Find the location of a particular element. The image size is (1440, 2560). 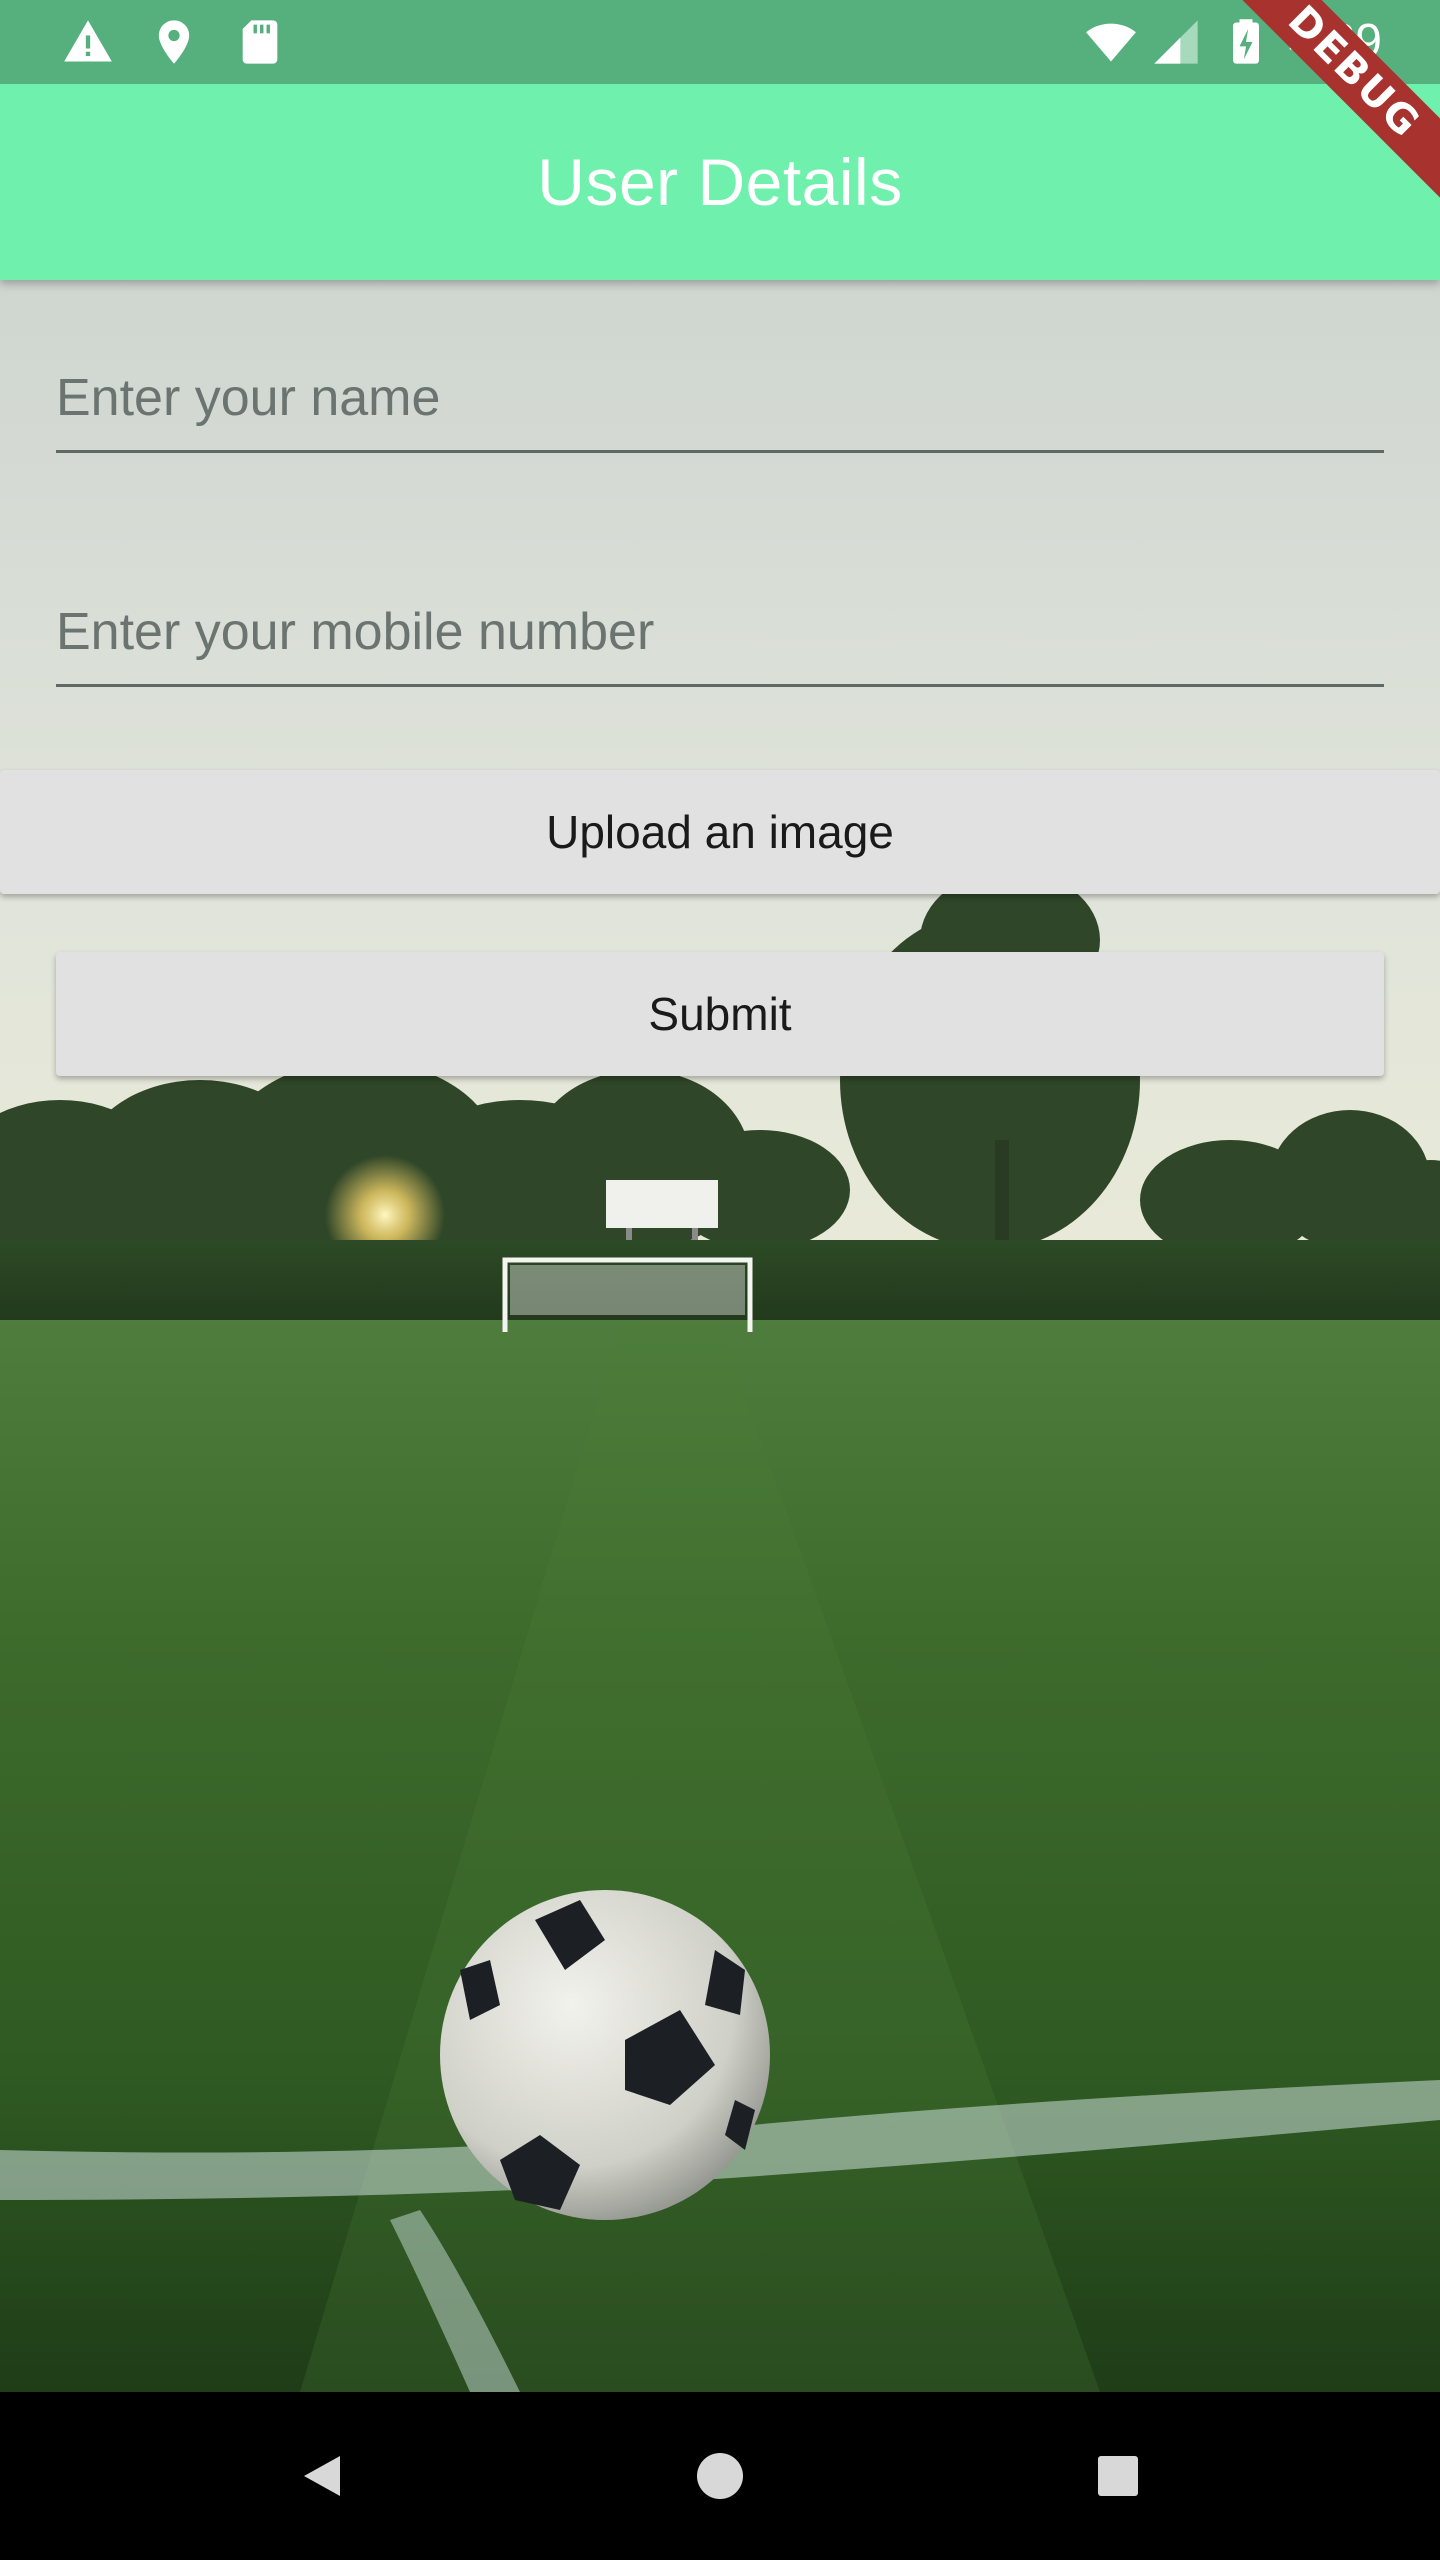

recents-icon is located at coordinates (1118, 2476).